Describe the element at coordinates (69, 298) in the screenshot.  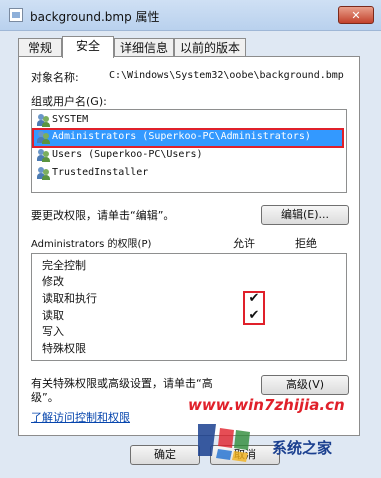
I see `permission-read-execute: 读取和执行` at that location.